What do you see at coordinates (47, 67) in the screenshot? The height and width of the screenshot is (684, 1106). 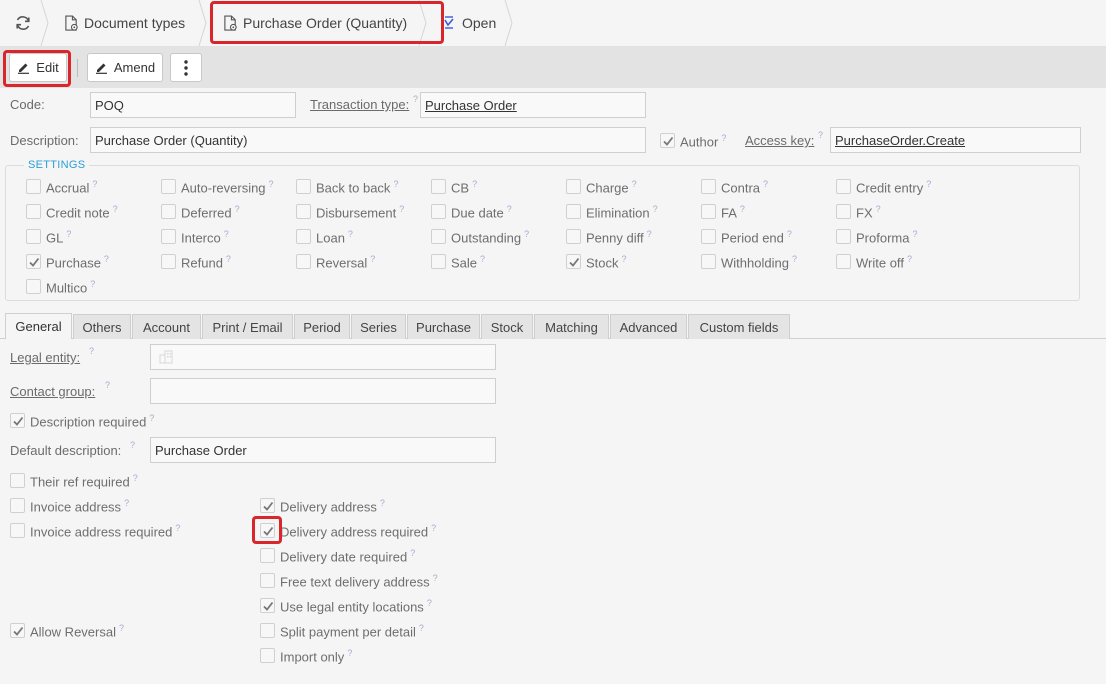 I see `edit-button-label: Edit` at bounding box center [47, 67].